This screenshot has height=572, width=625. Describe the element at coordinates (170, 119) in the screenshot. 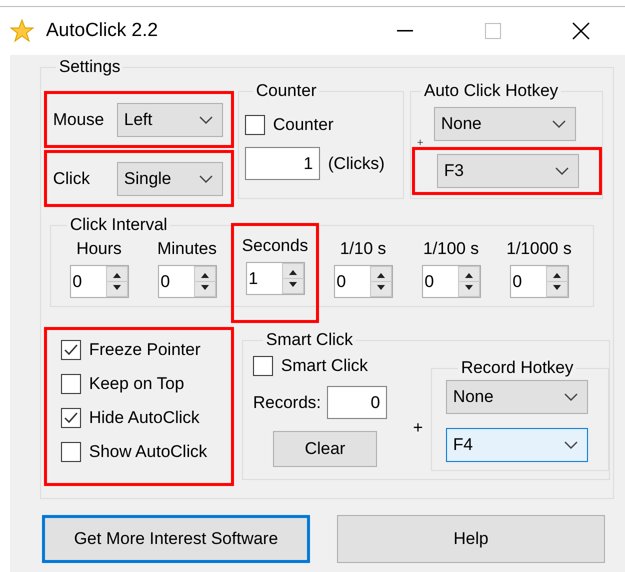

I see `dropdown: Left` at that location.